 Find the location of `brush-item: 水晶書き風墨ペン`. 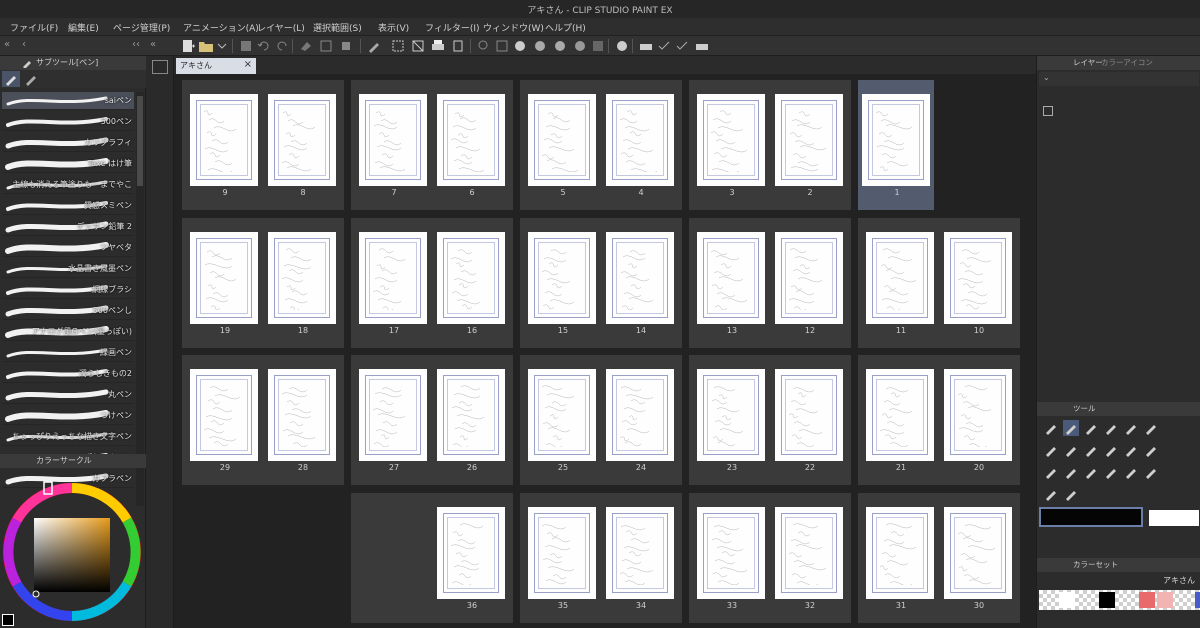

brush-item: 水晶書き風墨ペン is located at coordinates (68, 269).